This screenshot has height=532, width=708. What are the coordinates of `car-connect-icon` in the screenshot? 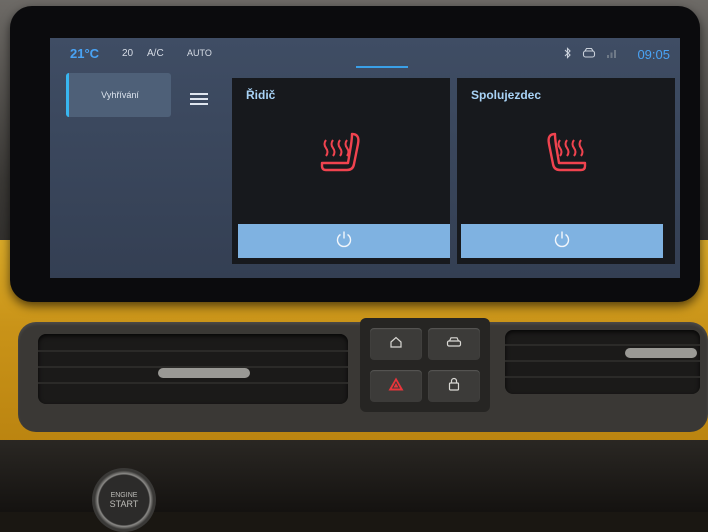 It's located at (589, 54).